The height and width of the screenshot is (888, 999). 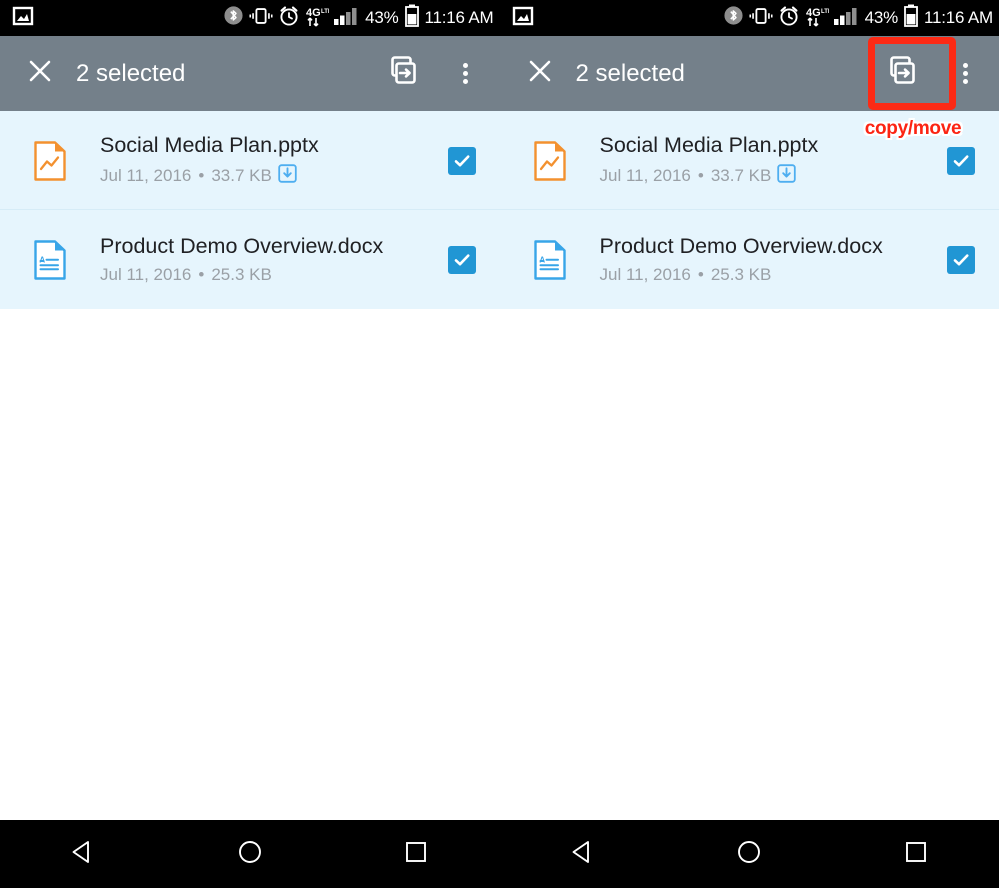 I want to click on status-bar-left: 4G LTE 43% 11:16 AM, so click(x=250, y=18).